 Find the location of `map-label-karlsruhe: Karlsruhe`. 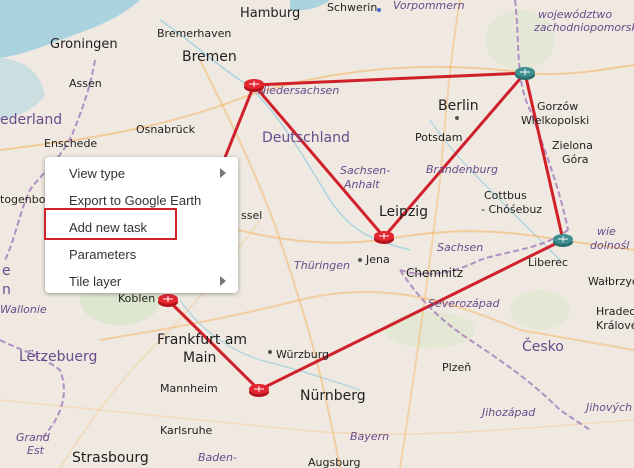

map-label-karlsruhe: Karlsruhe is located at coordinates (186, 430).